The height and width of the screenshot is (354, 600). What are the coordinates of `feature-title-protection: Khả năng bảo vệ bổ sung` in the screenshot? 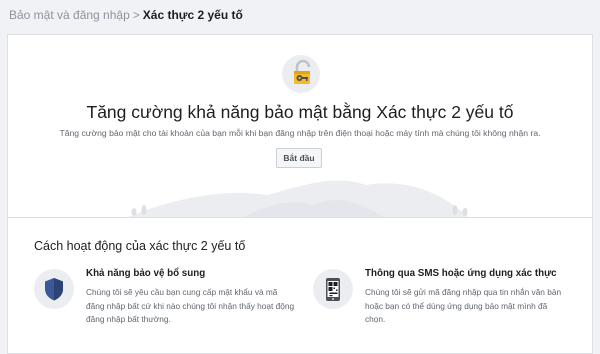 It's located at (146, 273).